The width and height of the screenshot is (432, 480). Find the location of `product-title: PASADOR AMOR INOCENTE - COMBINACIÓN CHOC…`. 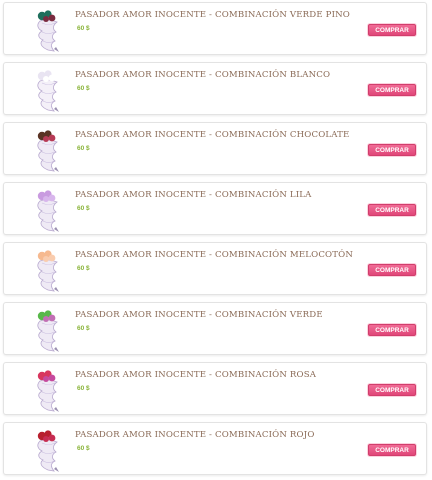

product-title: PASADOR AMOR INOCENTE - COMBINACIÓN CHOC… is located at coordinates (212, 135).